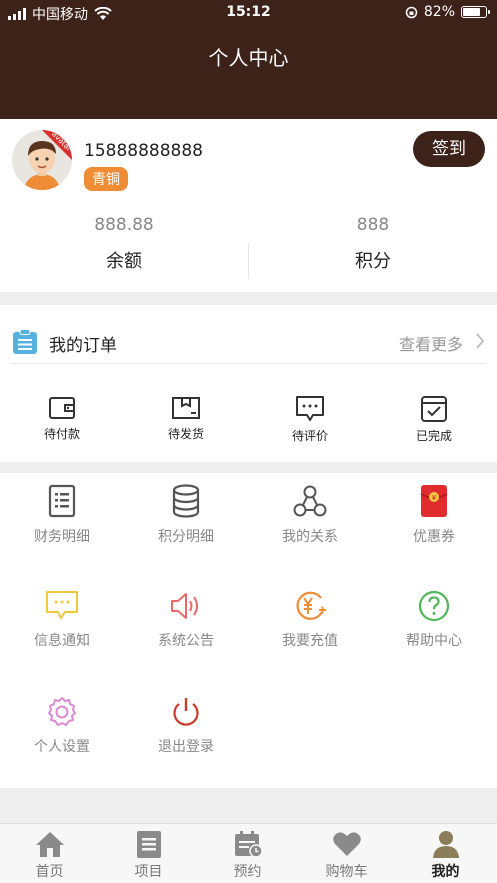 The width and height of the screenshot is (497, 883). What do you see at coordinates (311, 605) in the screenshot?
I see `recharge-icon` at bounding box center [311, 605].